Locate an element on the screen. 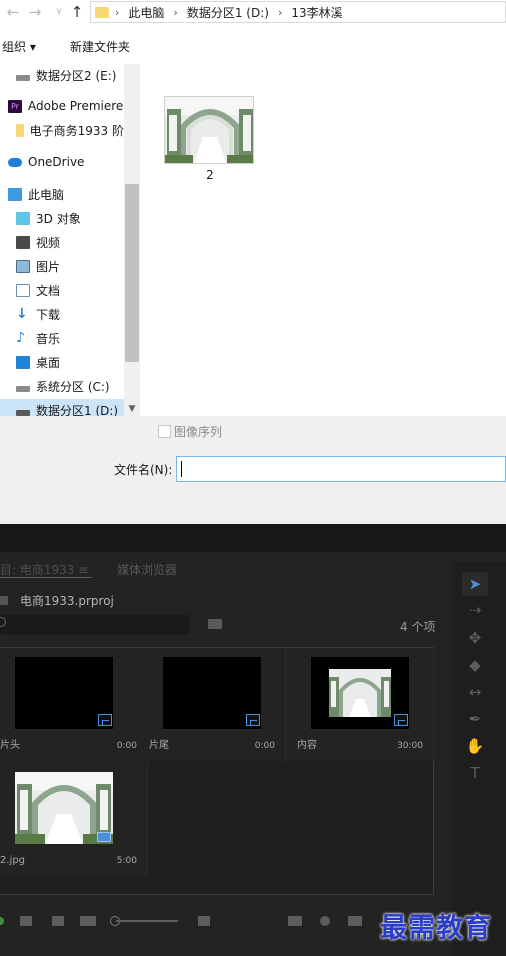 This screenshot has width=506, height=956. tree-item-this-pc: 此电脑 is located at coordinates (62, 194).